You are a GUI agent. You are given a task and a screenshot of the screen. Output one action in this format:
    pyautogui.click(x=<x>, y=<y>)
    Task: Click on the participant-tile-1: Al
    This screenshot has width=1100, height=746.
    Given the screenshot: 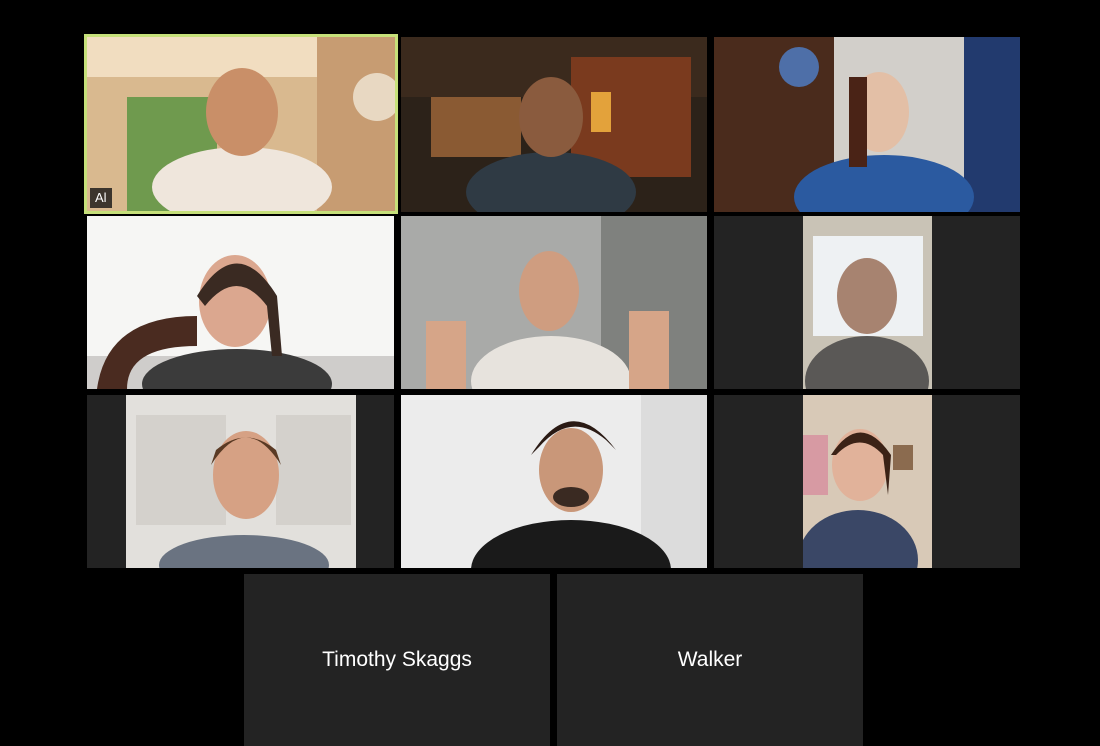 What is the action you would take?
    pyautogui.click(x=241, y=124)
    